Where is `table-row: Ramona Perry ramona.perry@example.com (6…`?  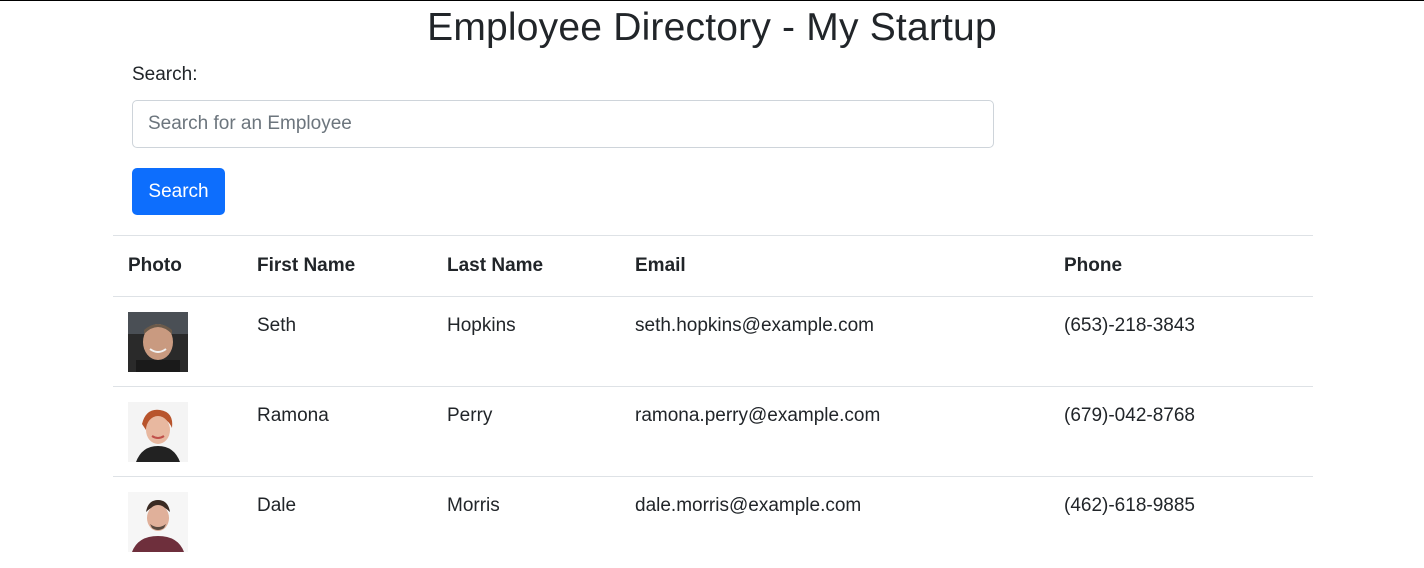 table-row: Ramona Perry ramona.perry@example.com (6… is located at coordinates (713, 431).